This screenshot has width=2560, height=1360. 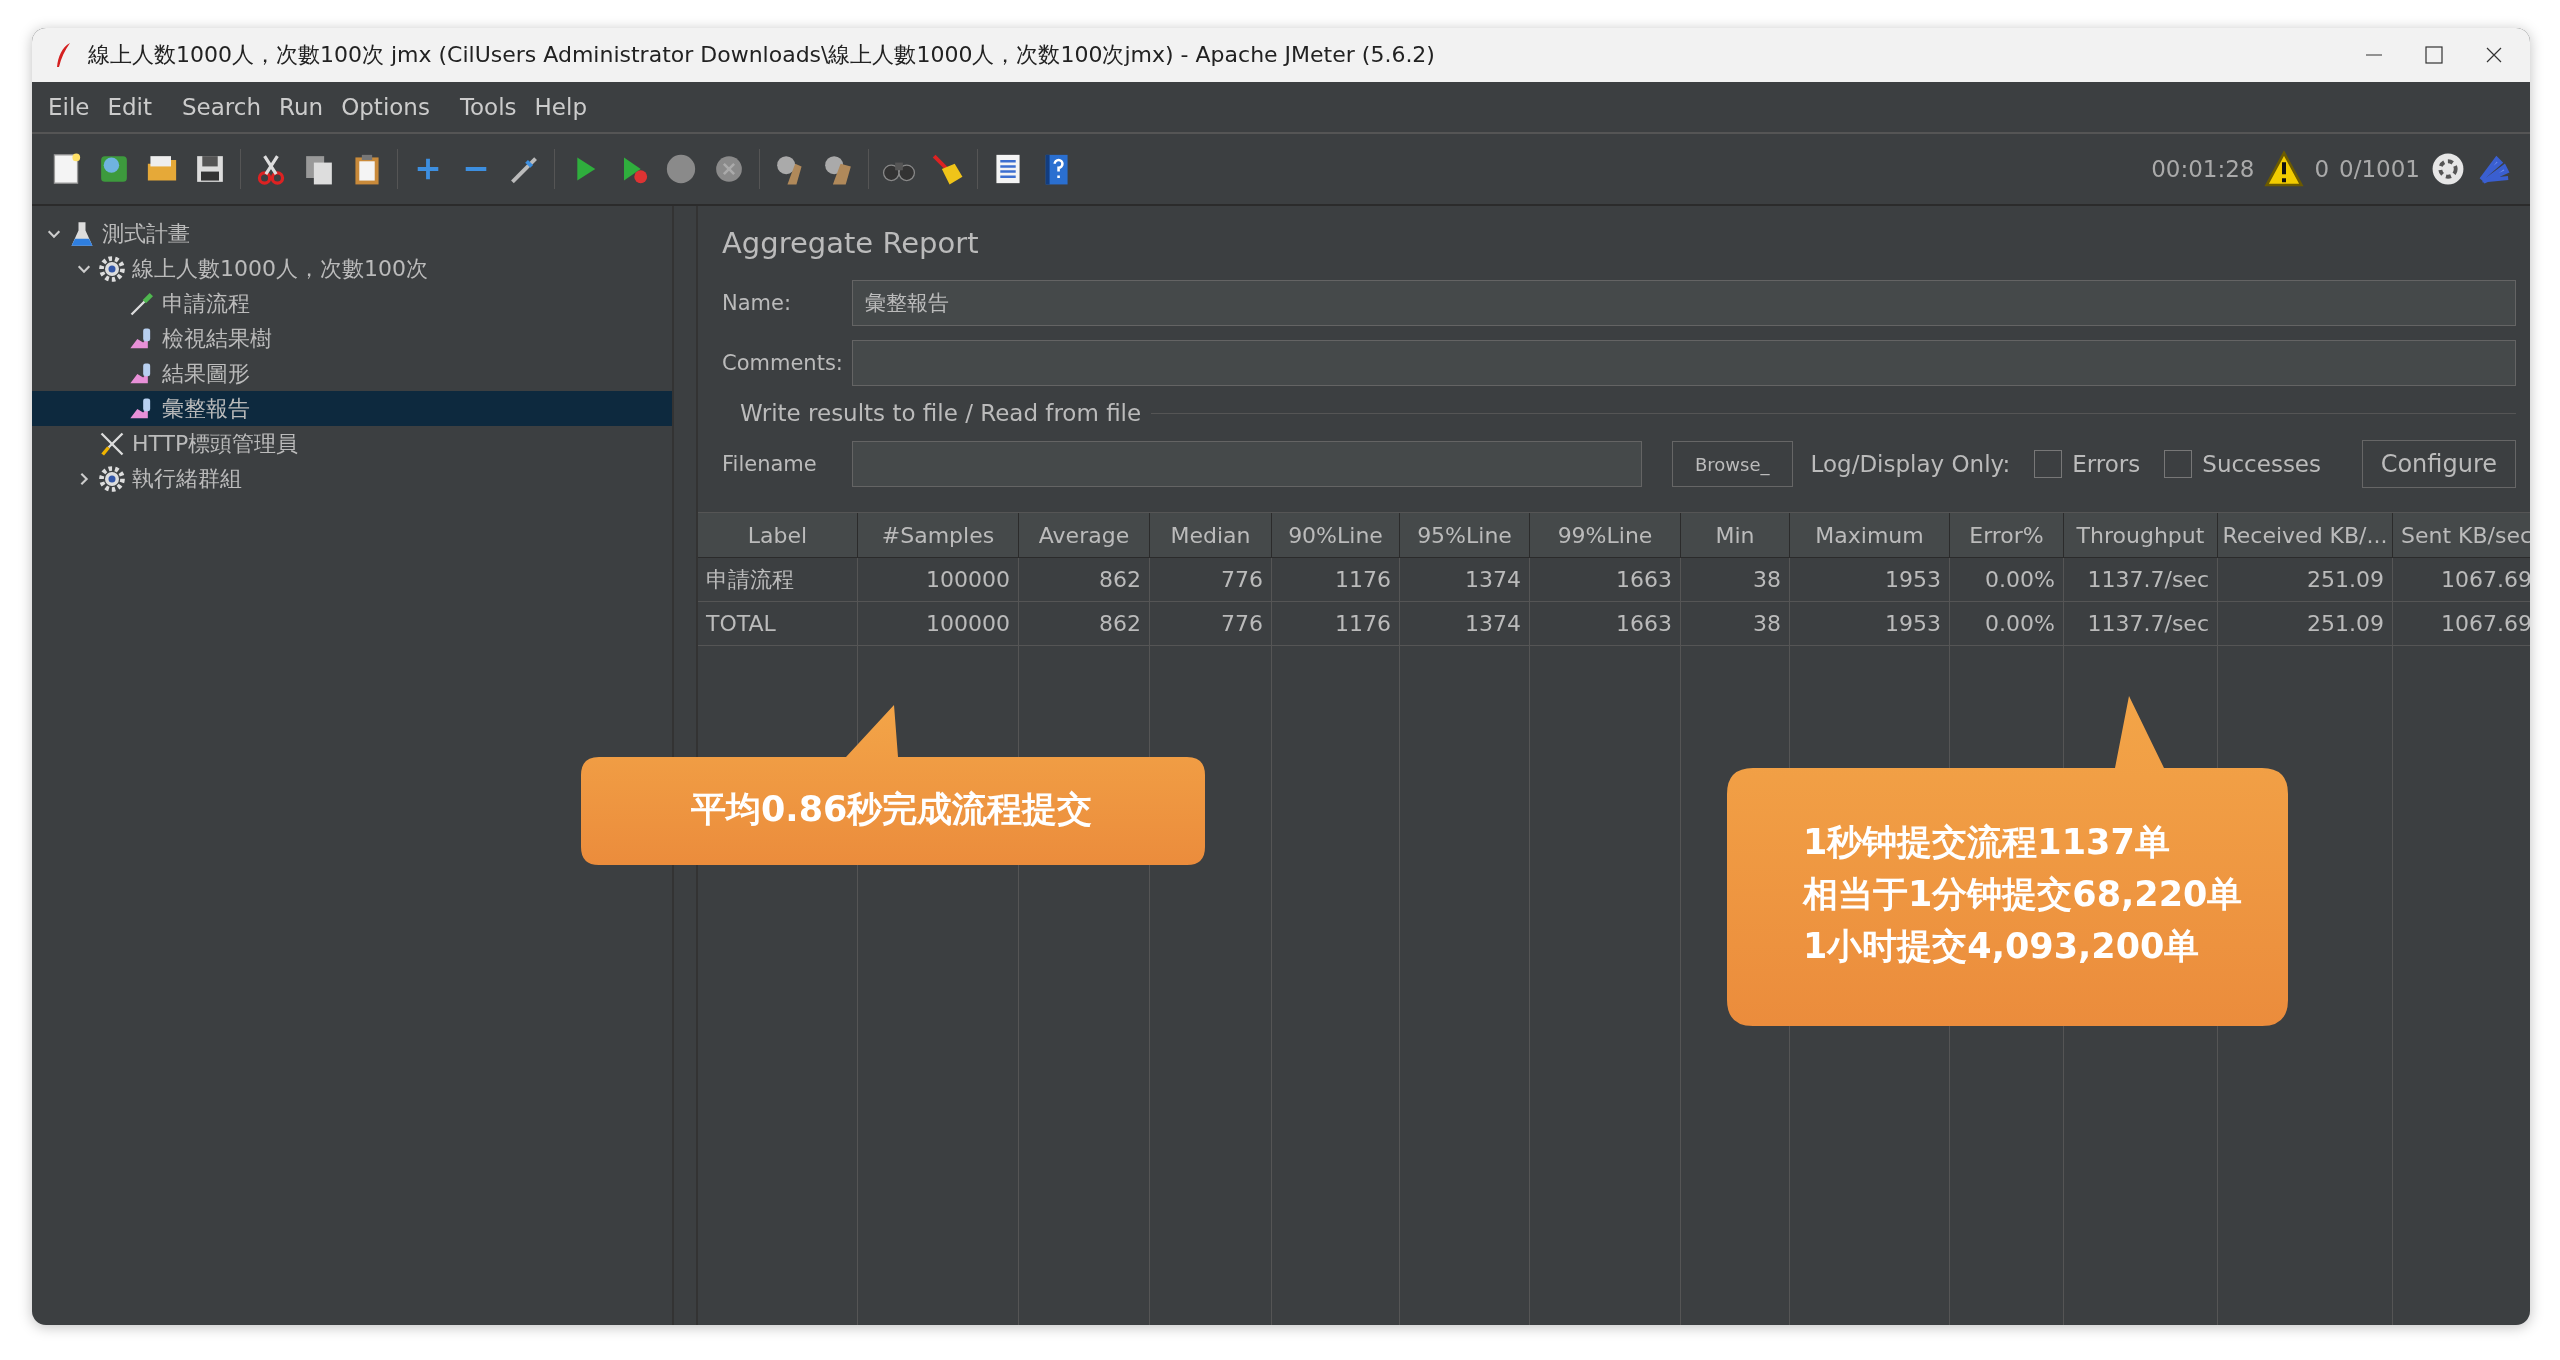 What do you see at coordinates (1735, 535) in the screenshot?
I see `column-header: Min` at bounding box center [1735, 535].